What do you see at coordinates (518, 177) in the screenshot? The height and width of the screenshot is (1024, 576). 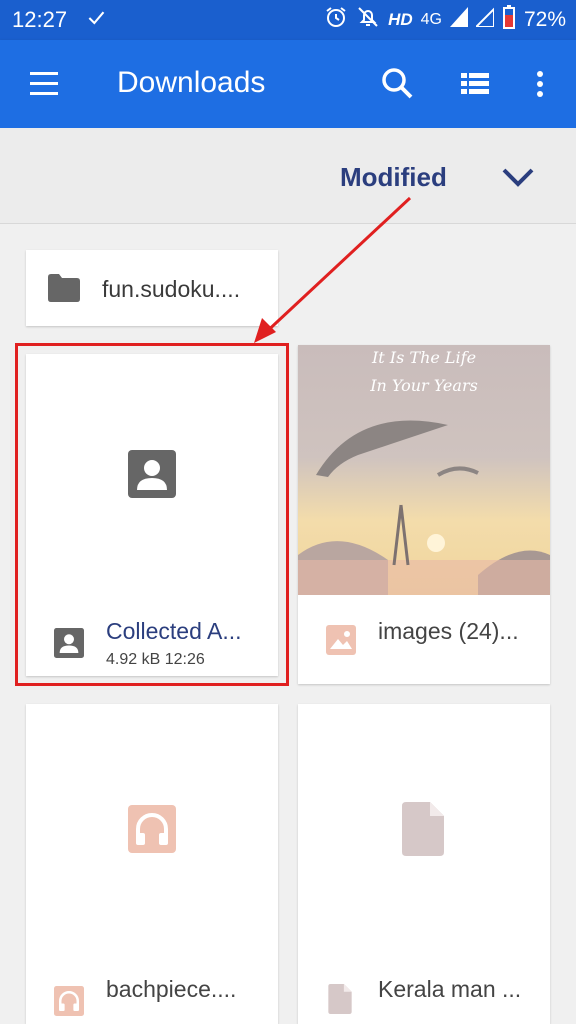 I see `chevron-down-icon` at bounding box center [518, 177].